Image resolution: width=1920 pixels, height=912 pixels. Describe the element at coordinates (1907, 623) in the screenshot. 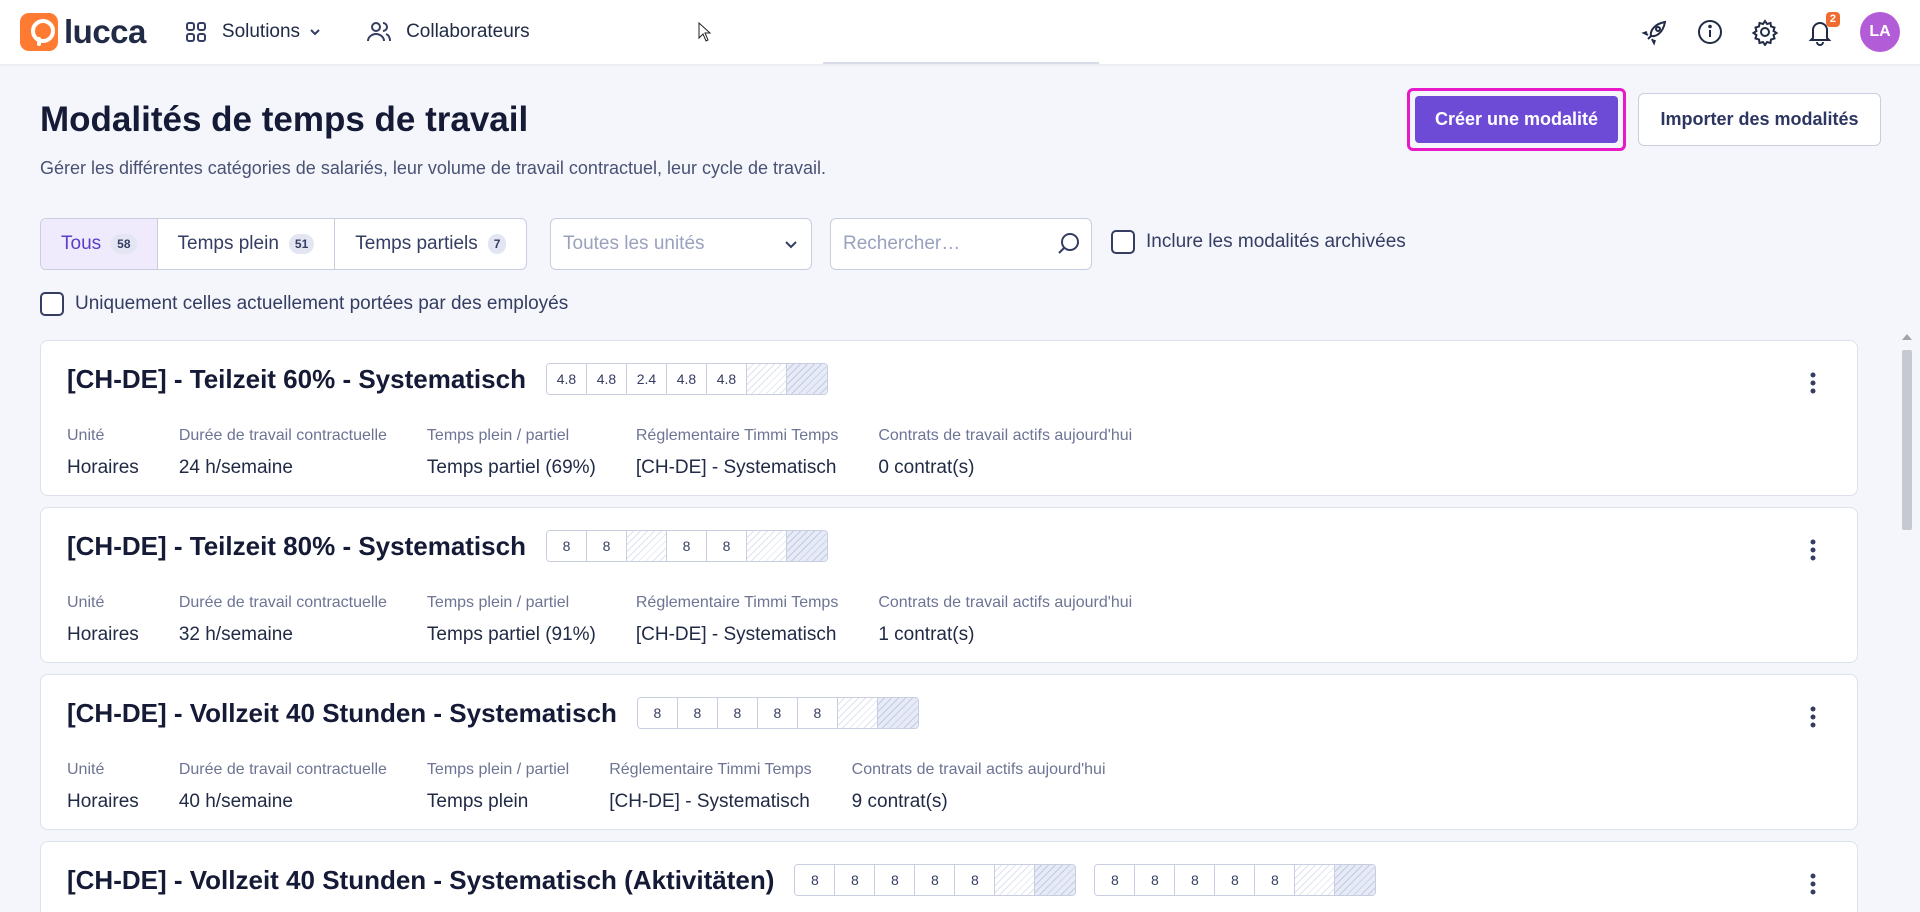

I see `scrollbar` at that location.